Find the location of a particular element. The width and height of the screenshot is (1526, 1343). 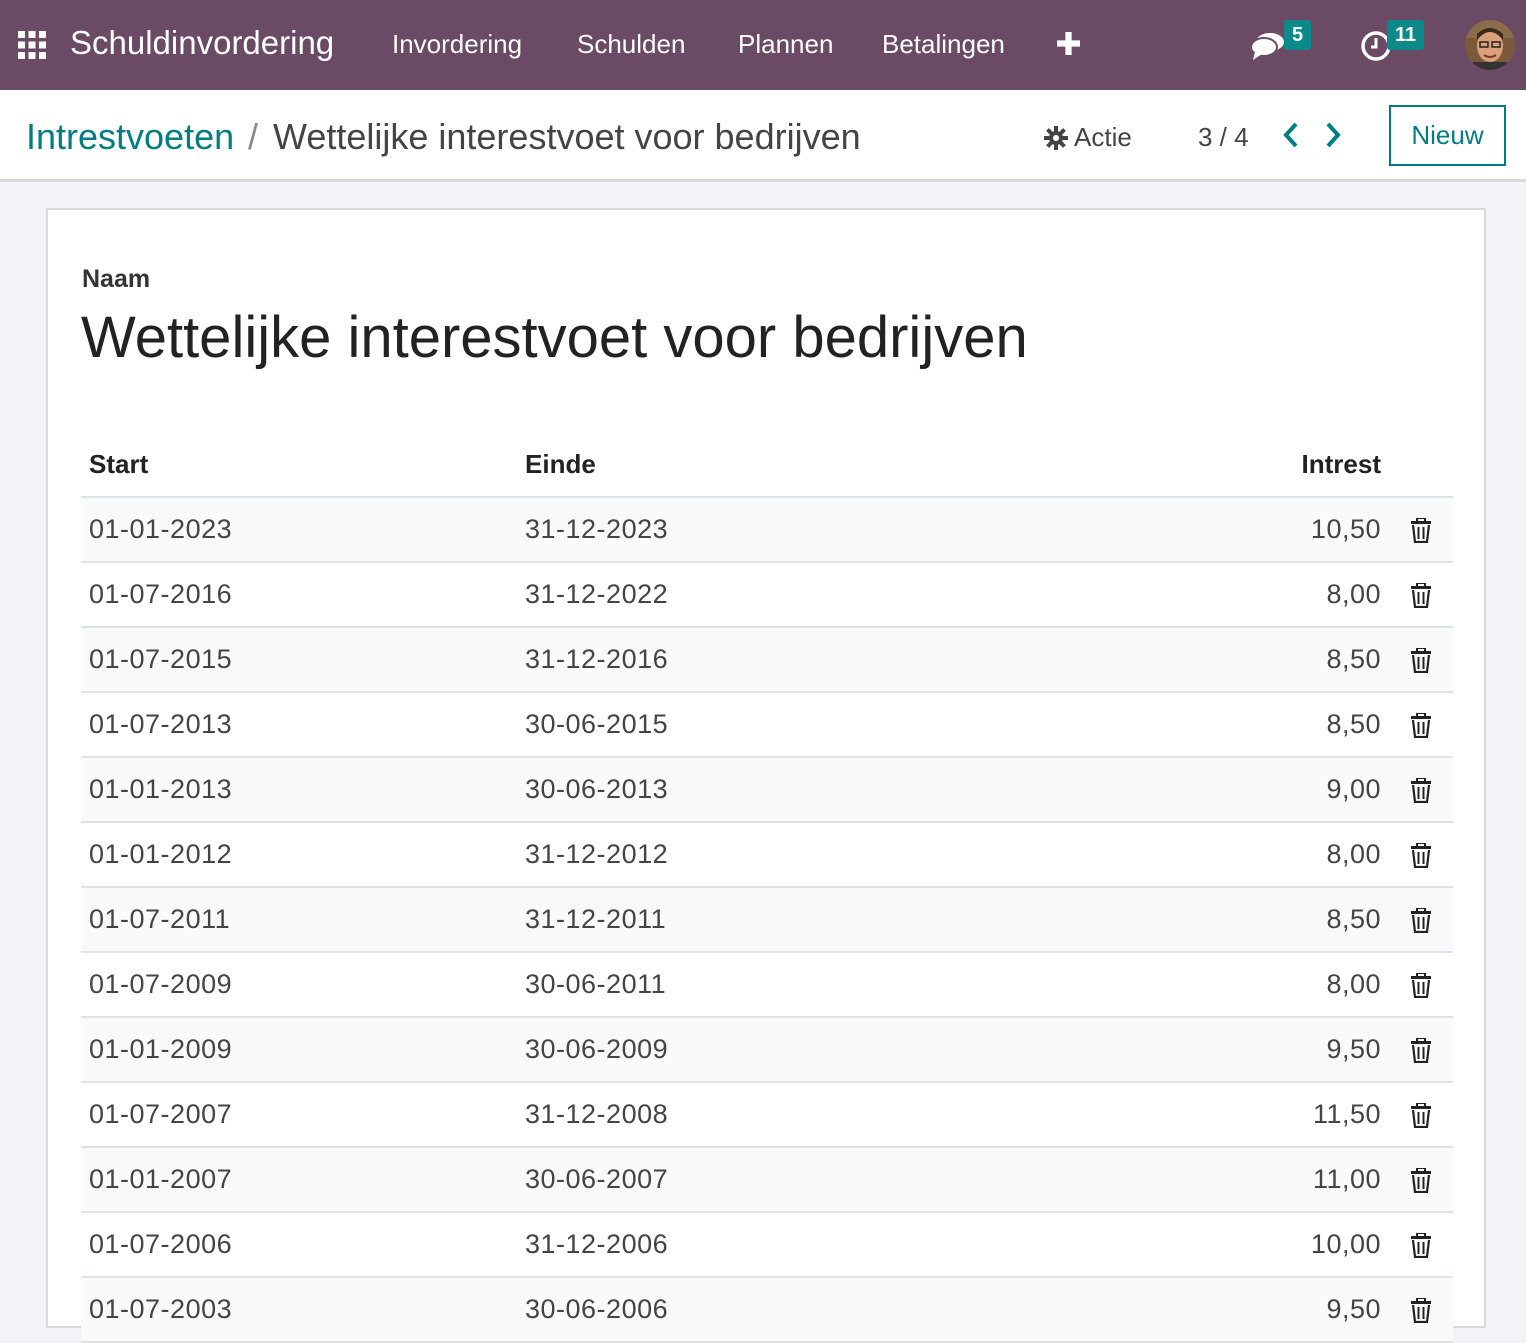

cell-start: 01-01-2023 is located at coordinates (299, 530).